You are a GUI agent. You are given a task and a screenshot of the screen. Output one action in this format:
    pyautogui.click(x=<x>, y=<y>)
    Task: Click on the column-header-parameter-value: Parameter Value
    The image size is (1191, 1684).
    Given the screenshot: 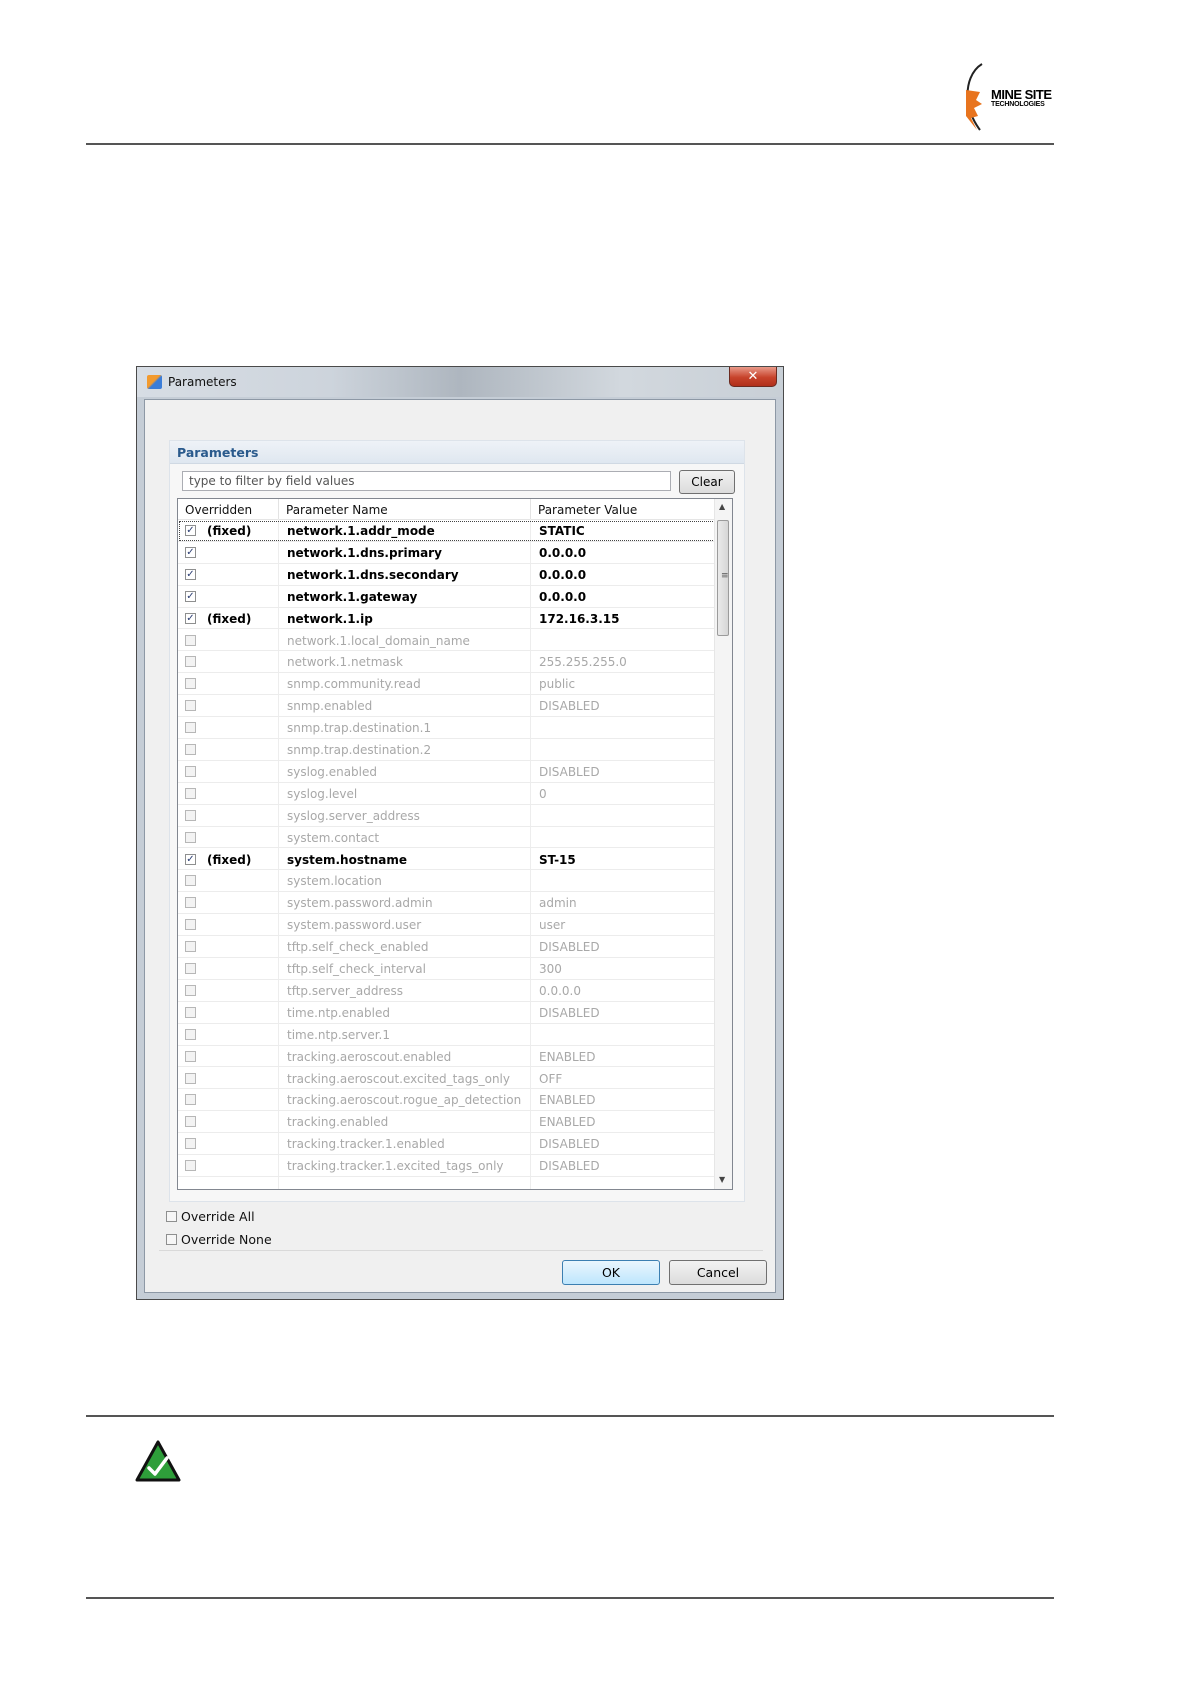 What is the action you would take?
    pyautogui.click(x=587, y=510)
    